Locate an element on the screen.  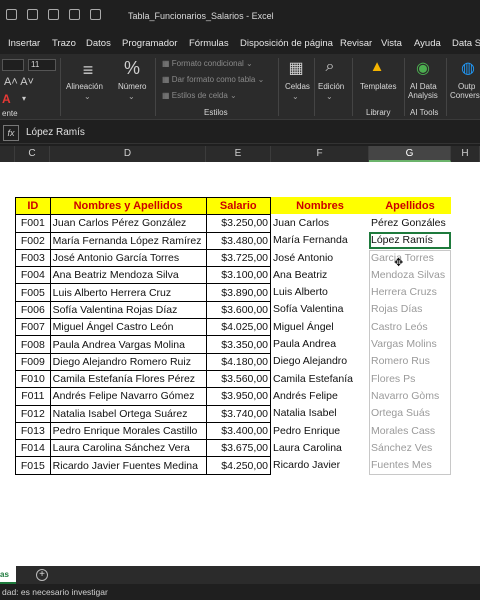
templates-label: Templates is located at coordinates (378, 86).